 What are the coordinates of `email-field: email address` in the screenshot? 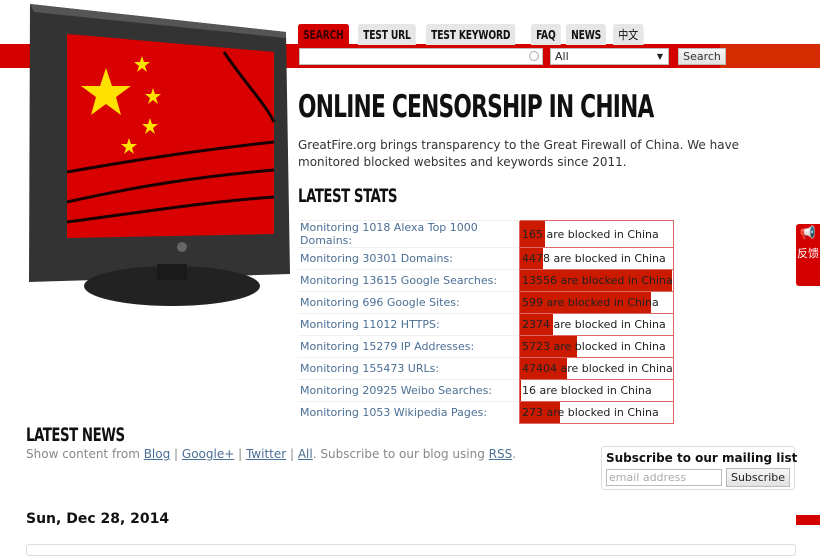 It's located at (664, 477).